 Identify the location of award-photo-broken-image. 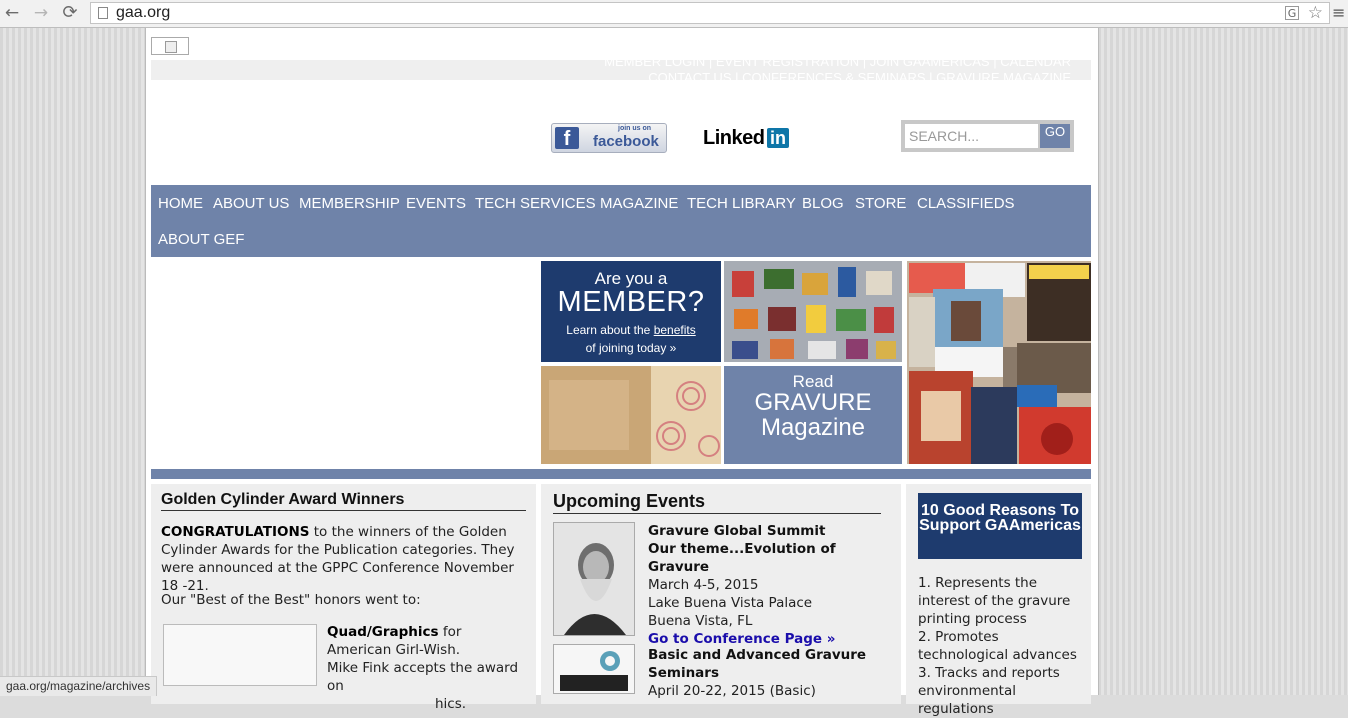
(240, 655).